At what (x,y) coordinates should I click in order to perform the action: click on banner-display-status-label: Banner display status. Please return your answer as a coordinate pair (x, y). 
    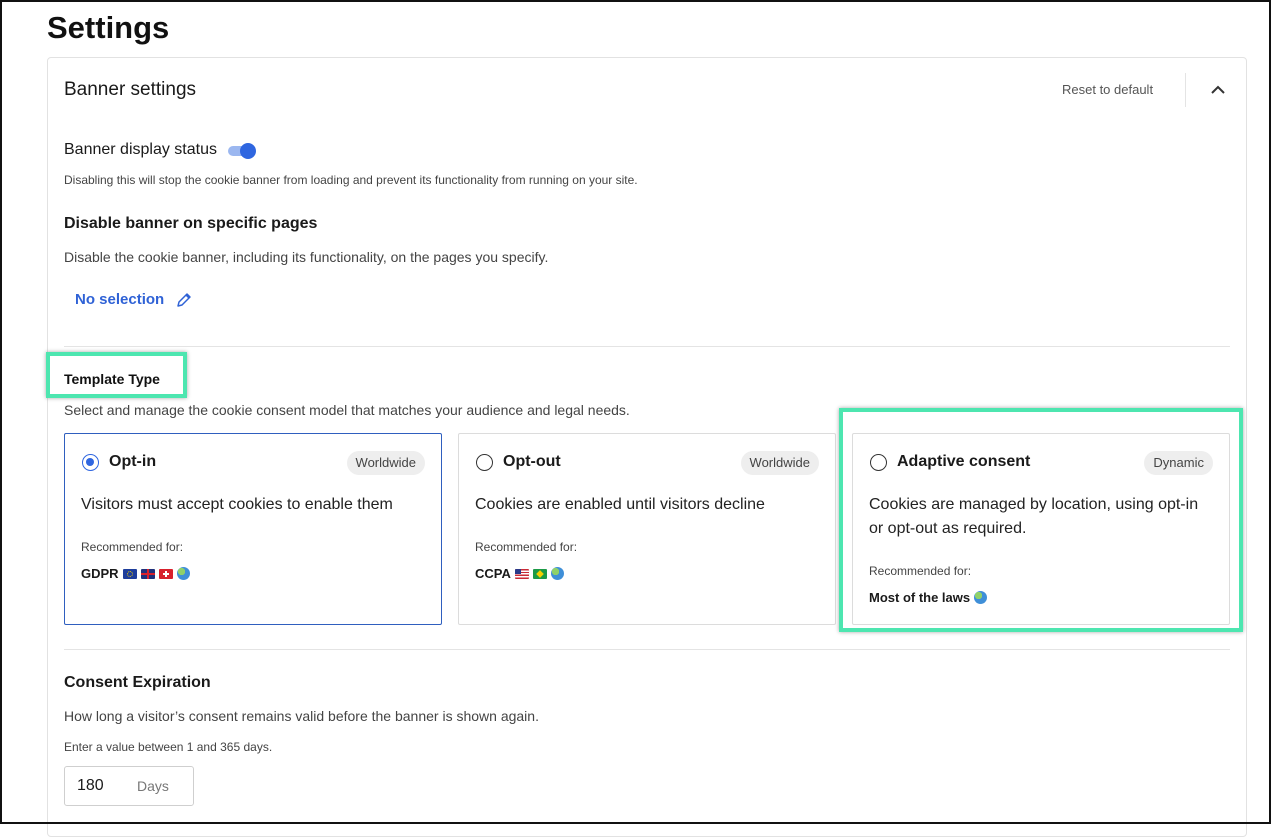
    Looking at the image, I should click on (140, 149).